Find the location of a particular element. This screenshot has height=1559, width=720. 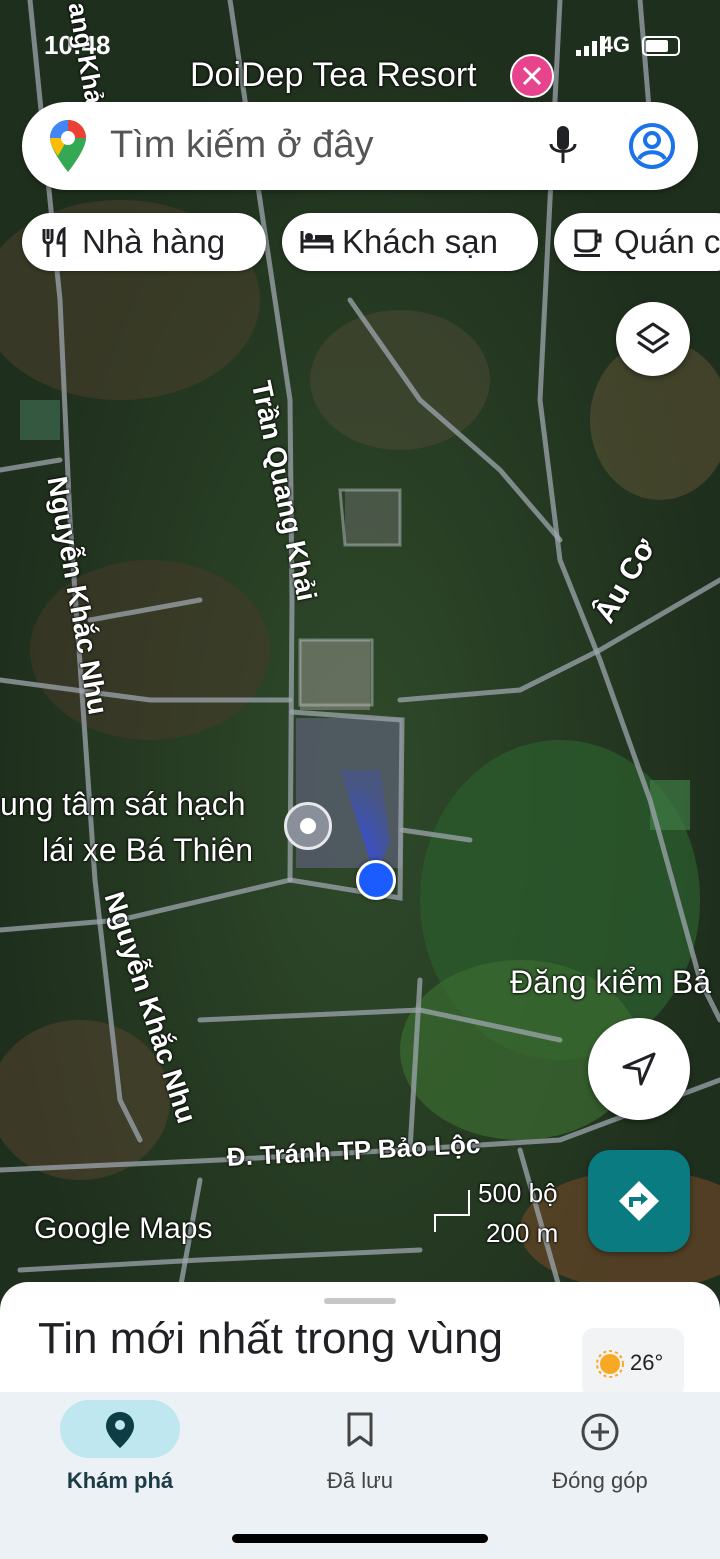

layers-icon is located at coordinates (653, 338).